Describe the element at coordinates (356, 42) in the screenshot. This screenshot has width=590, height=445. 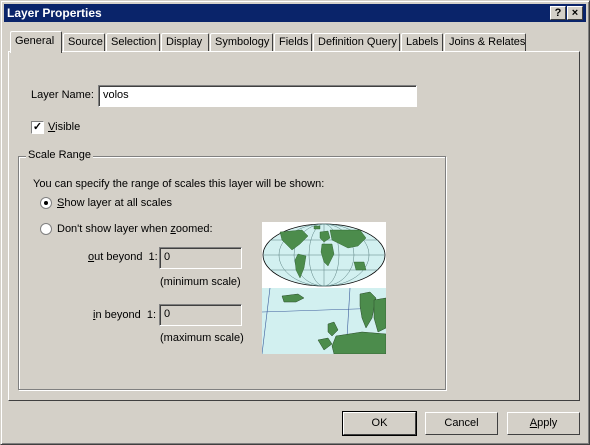
I see `tab-definition-query: Definition Query` at that location.